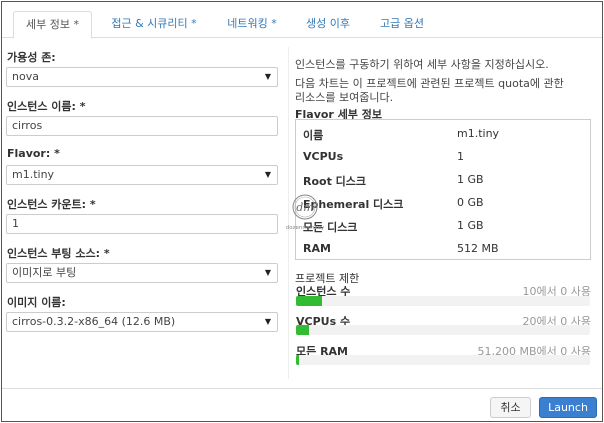 Image resolution: width=604 pixels, height=423 pixels. What do you see at coordinates (323, 156) in the screenshot?
I see `flavor-key: VCPUs` at bounding box center [323, 156].